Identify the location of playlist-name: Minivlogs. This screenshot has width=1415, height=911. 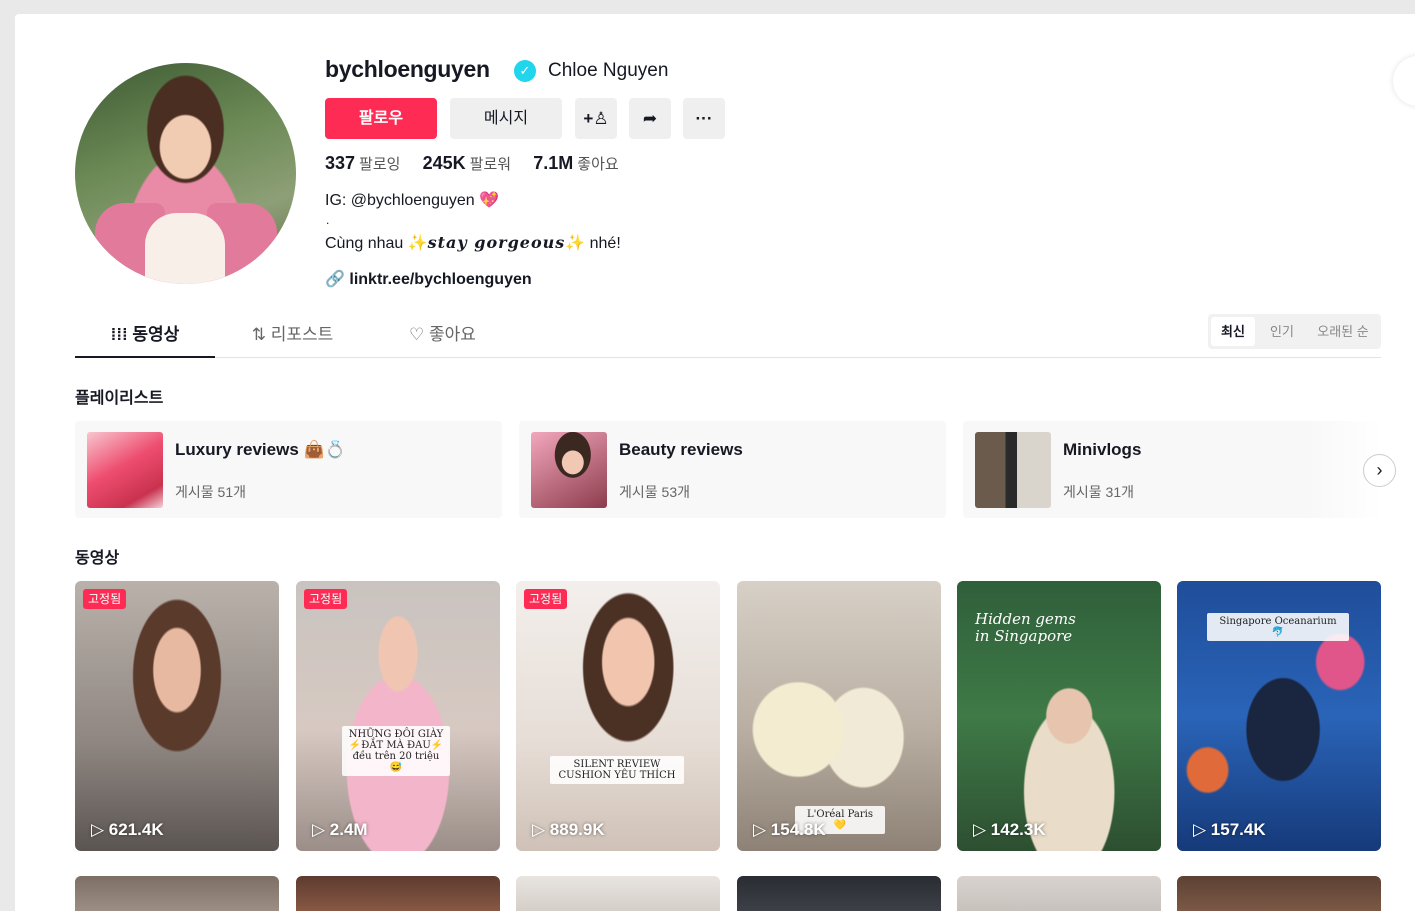
(1102, 449).